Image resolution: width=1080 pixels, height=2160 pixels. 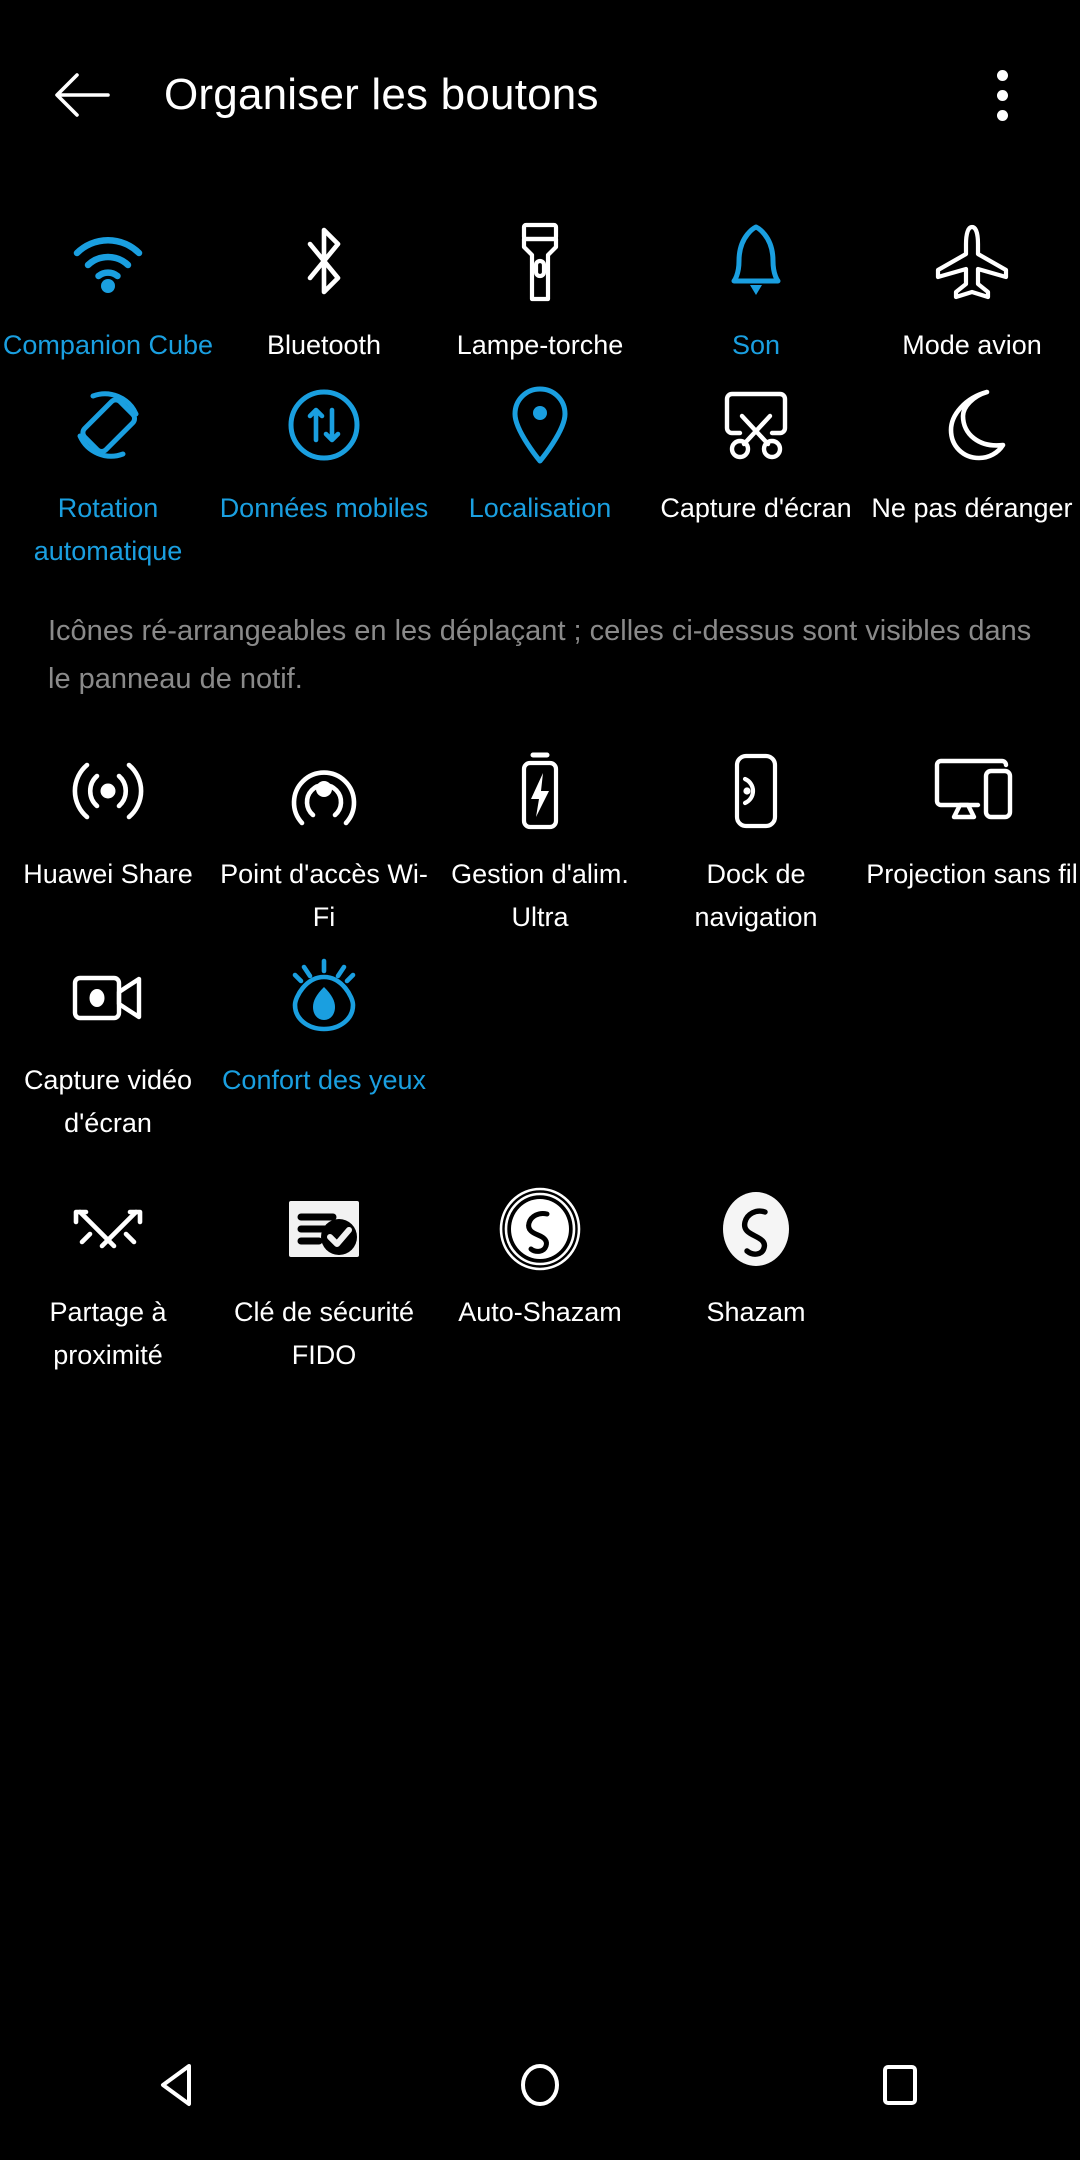 I want to click on tile-label: Huawei Share, so click(x=108, y=874).